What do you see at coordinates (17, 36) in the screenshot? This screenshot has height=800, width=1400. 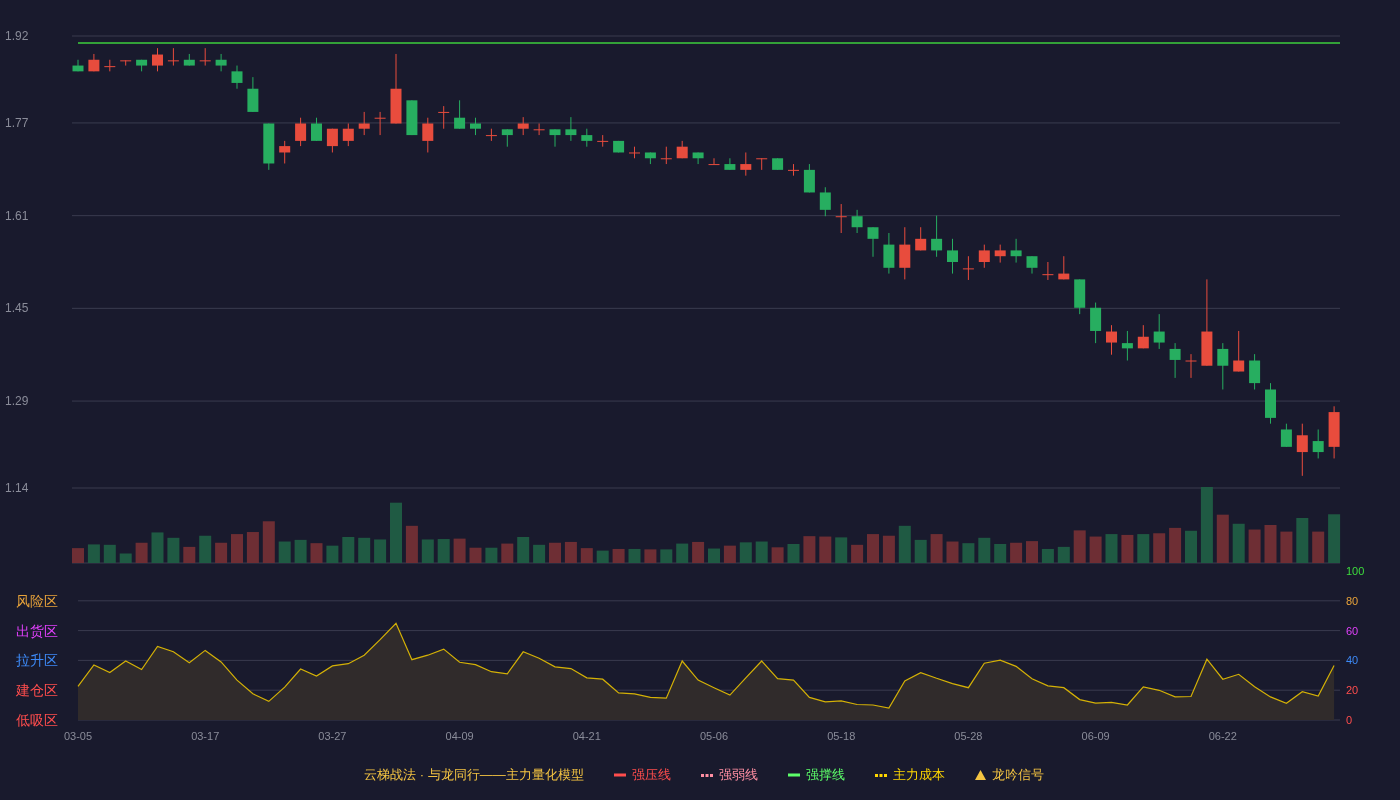 I see `axis-label: 1.92` at bounding box center [17, 36].